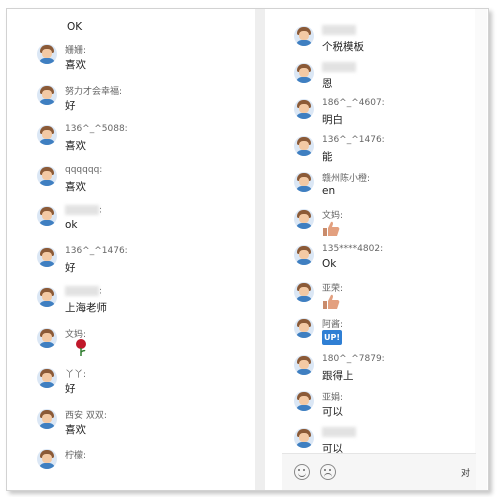 This screenshot has width=497, height=497. I want to click on smiley-icon, so click(302, 472).